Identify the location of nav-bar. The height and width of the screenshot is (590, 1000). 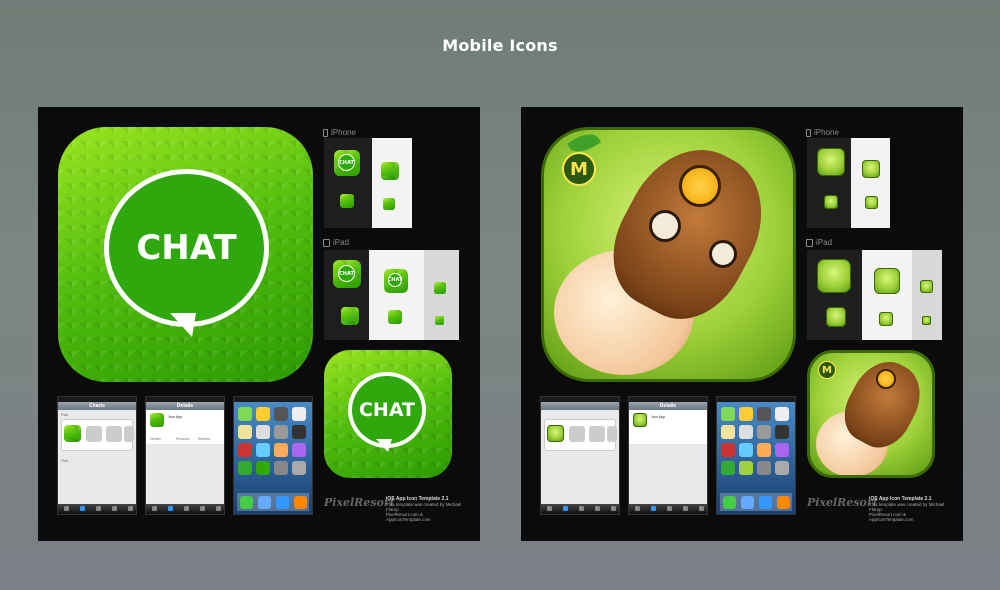
(580, 406).